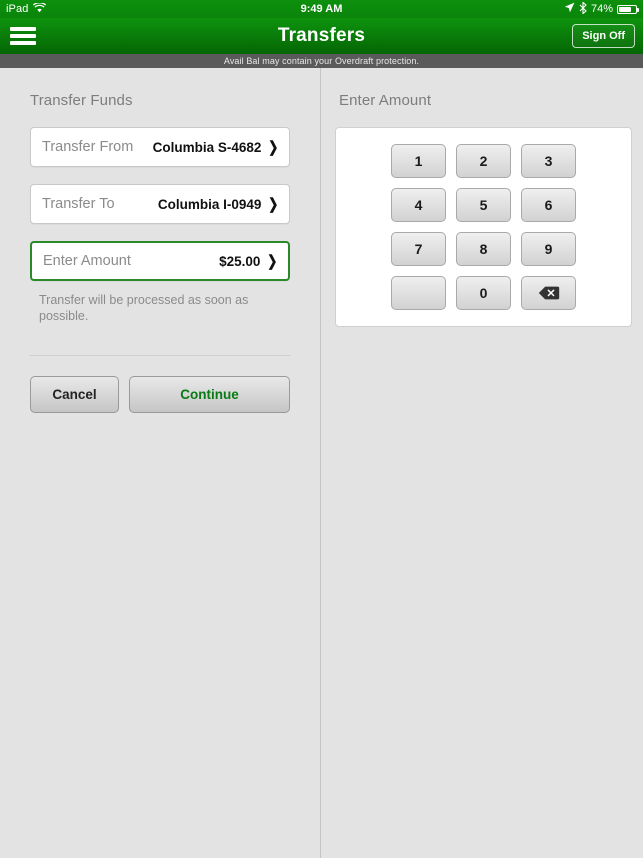 The height and width of the screenshot is (858, 643). I want to click on status-bar-clock: 9:49 AM, so click(321, 9).